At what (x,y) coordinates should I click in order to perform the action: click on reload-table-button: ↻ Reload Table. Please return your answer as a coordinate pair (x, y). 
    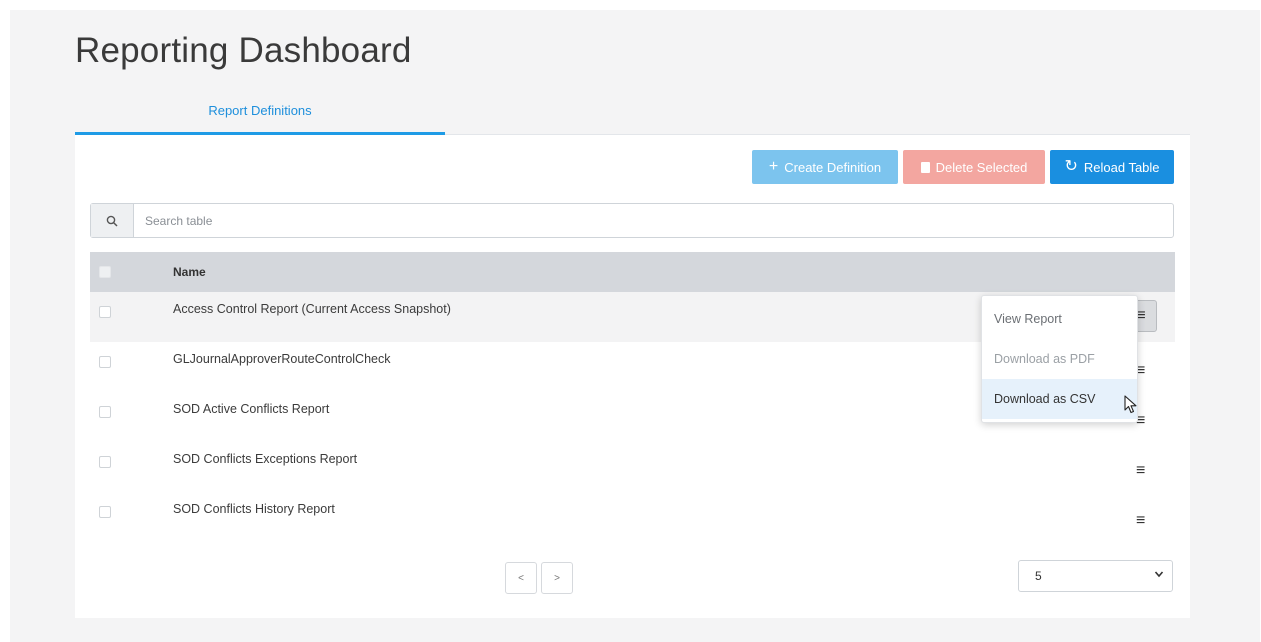
    Looking at the image, I should click on (1112, 167).